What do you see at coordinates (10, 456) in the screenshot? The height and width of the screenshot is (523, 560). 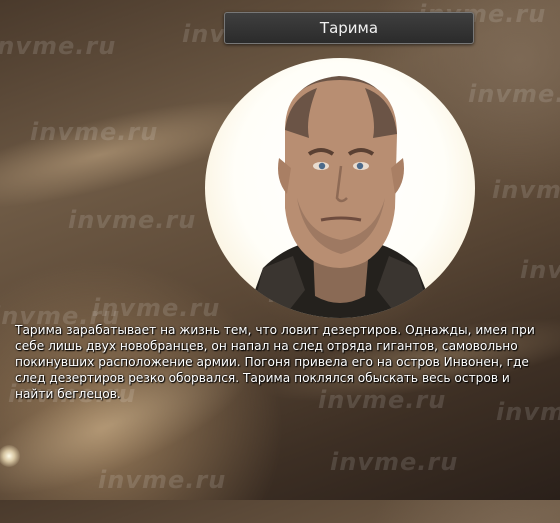 I see `background-lens-flare` at bounding box center [10, 456].